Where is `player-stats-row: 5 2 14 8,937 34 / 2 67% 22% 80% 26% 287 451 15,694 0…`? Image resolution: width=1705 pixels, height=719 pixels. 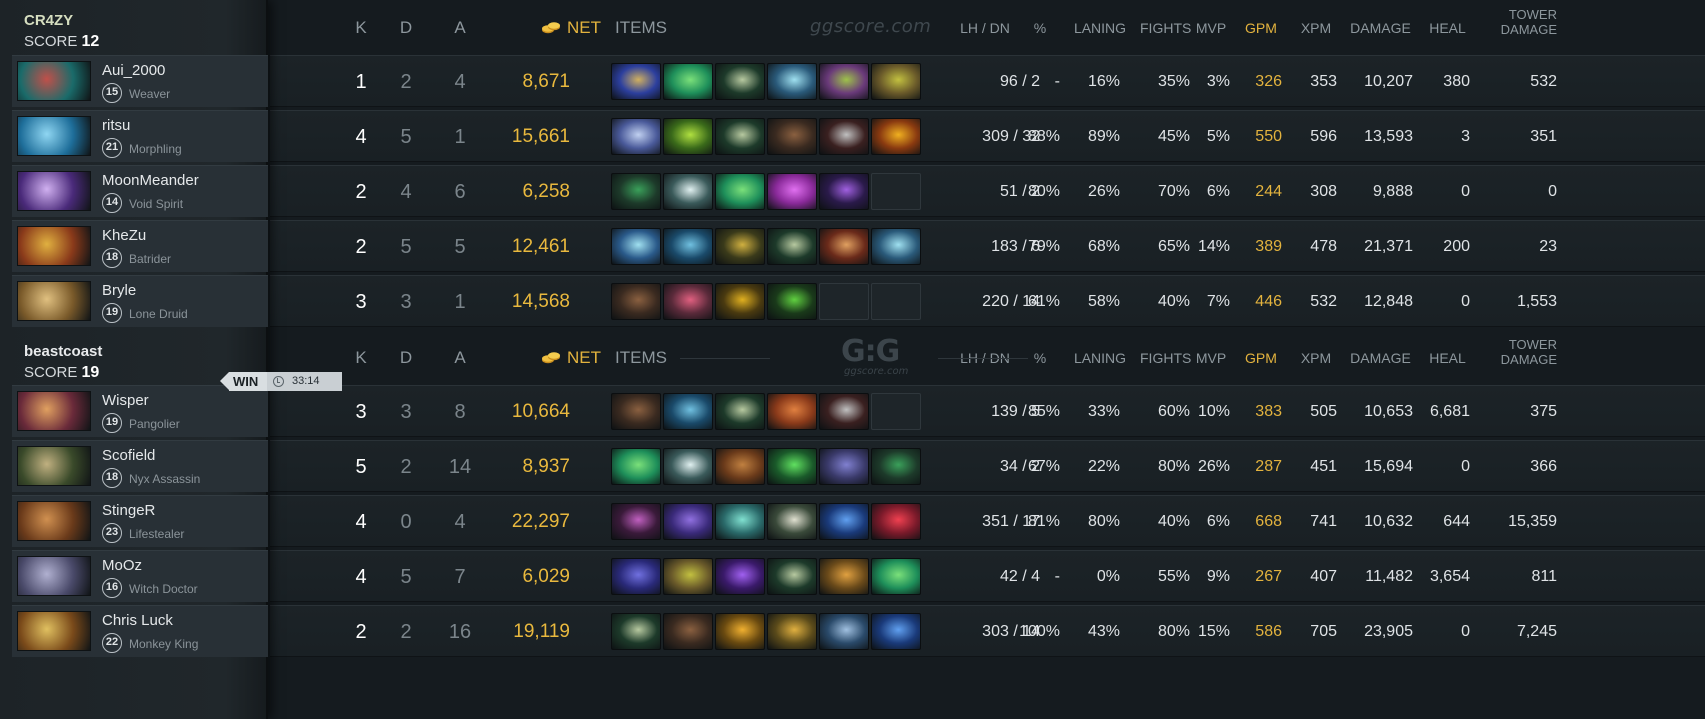 player-stats-row: 5 2 14 8,937 34 / 2 67% 22% 80% 26% 287 451 15,694 0… is located at coordinates (987, 466).